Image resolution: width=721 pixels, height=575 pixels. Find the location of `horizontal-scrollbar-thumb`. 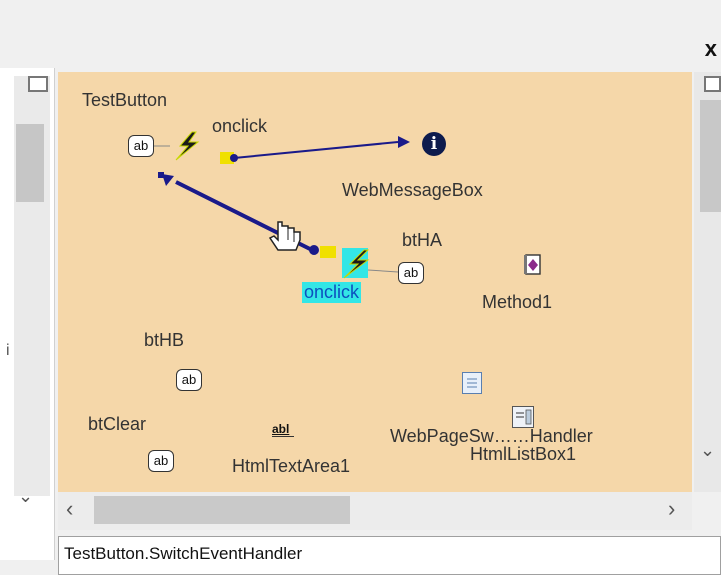

horizontal-scrollbar-thumb is located at coordinates (222, 510).